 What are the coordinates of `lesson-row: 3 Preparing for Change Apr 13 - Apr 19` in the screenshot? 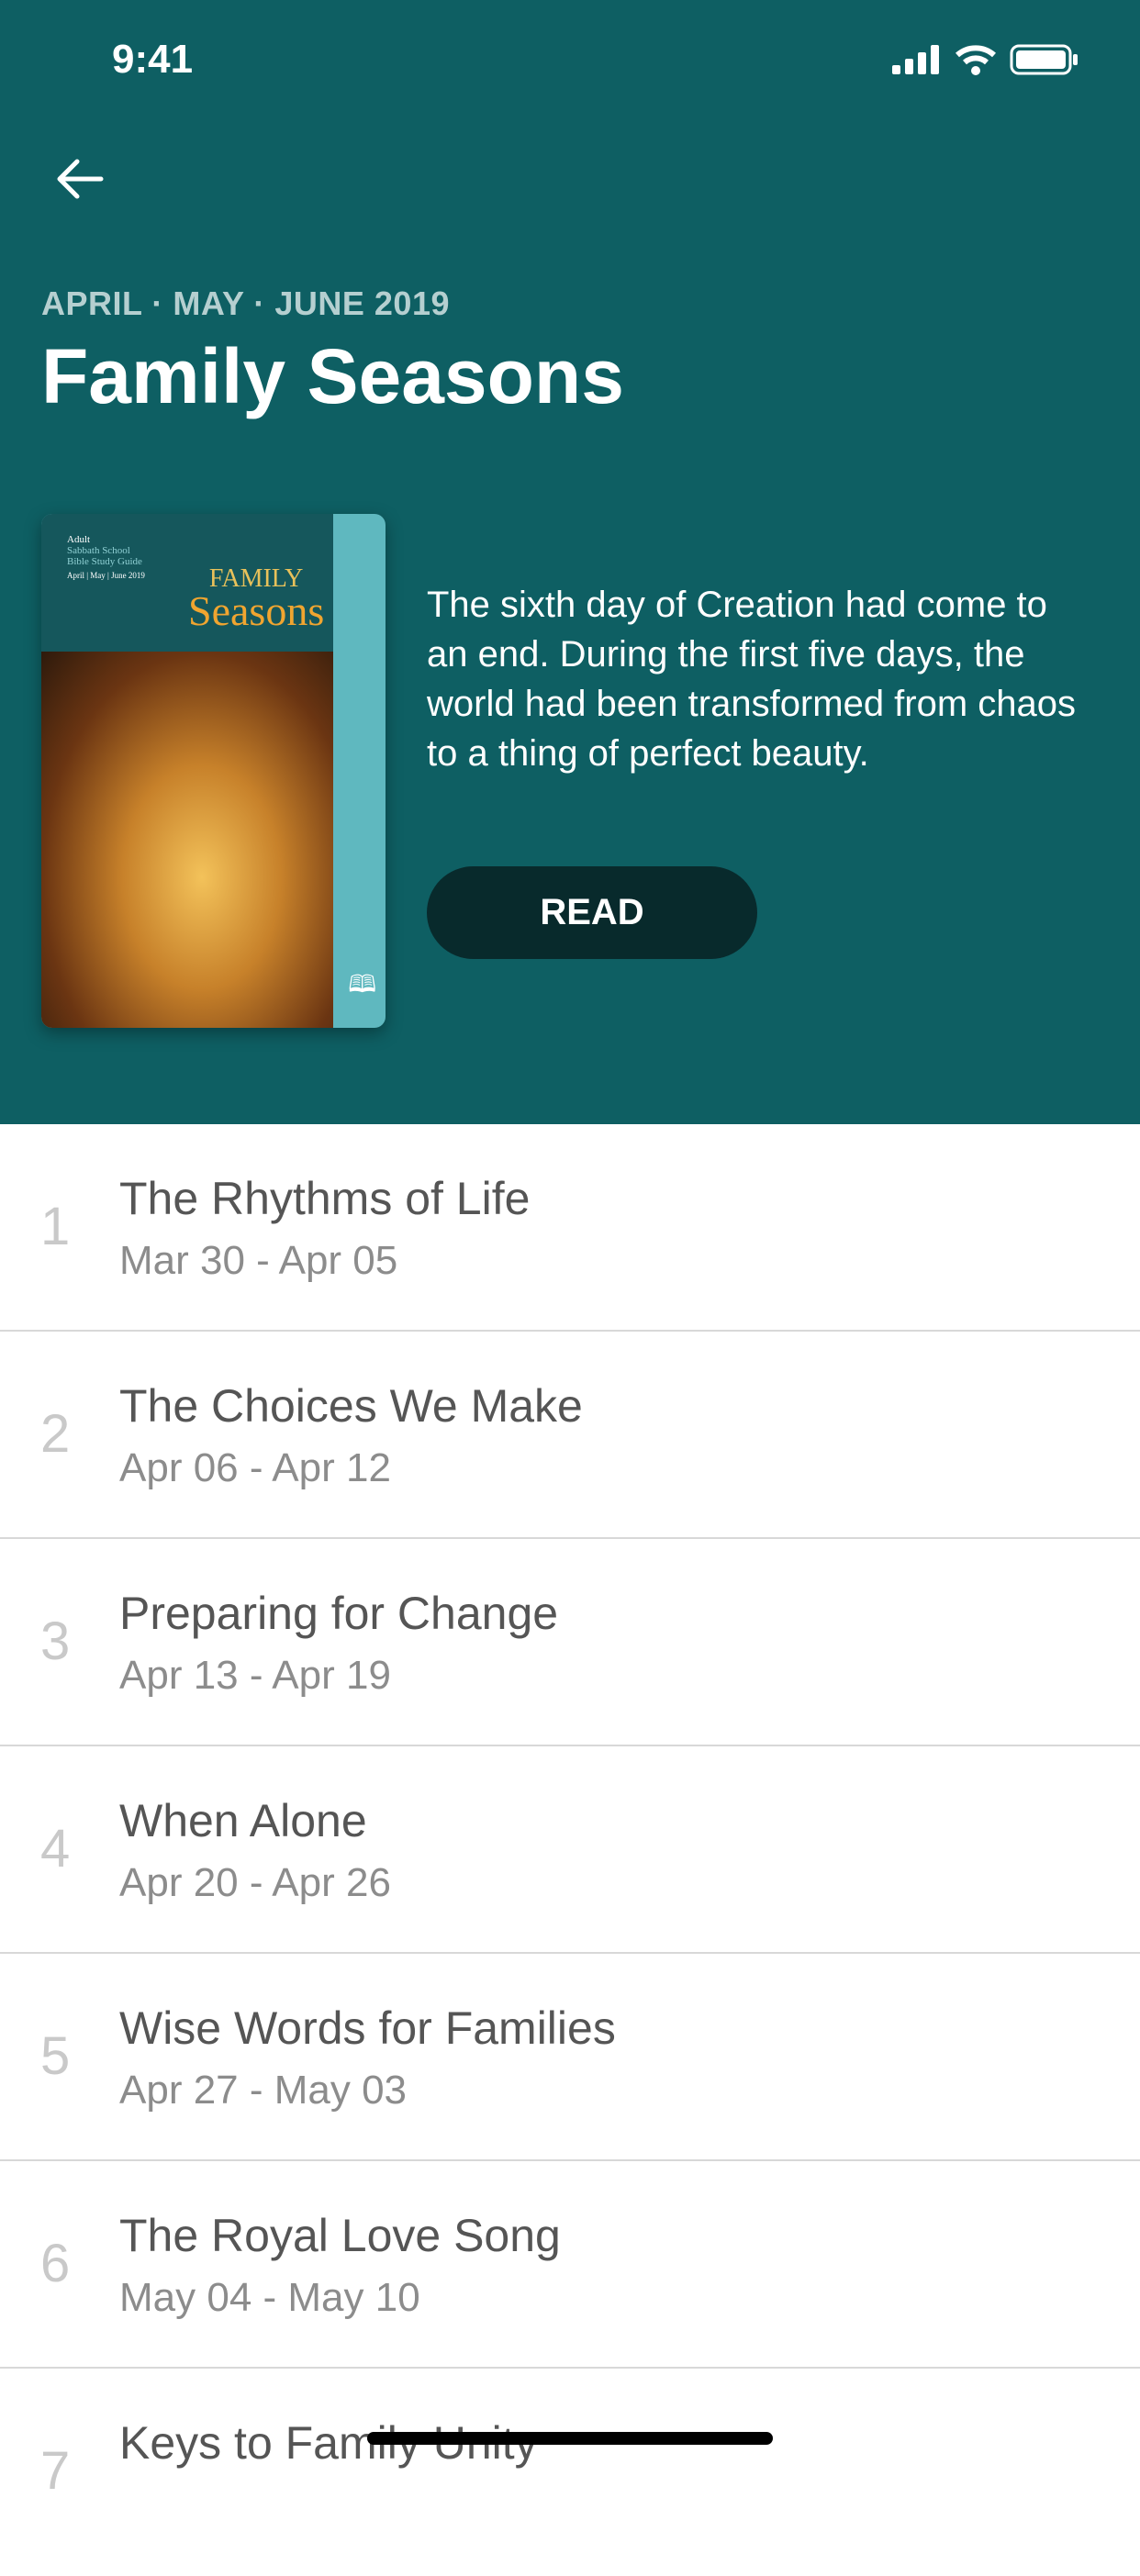 It's located at (570, 1642).